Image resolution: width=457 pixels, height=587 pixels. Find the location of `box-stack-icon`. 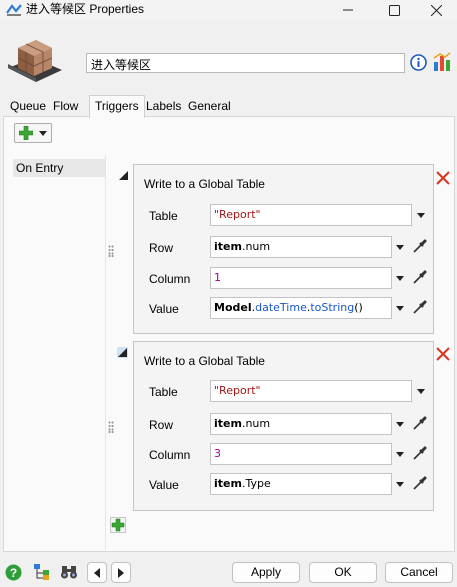

box-stack-icon is located at coordinates (35, 61).